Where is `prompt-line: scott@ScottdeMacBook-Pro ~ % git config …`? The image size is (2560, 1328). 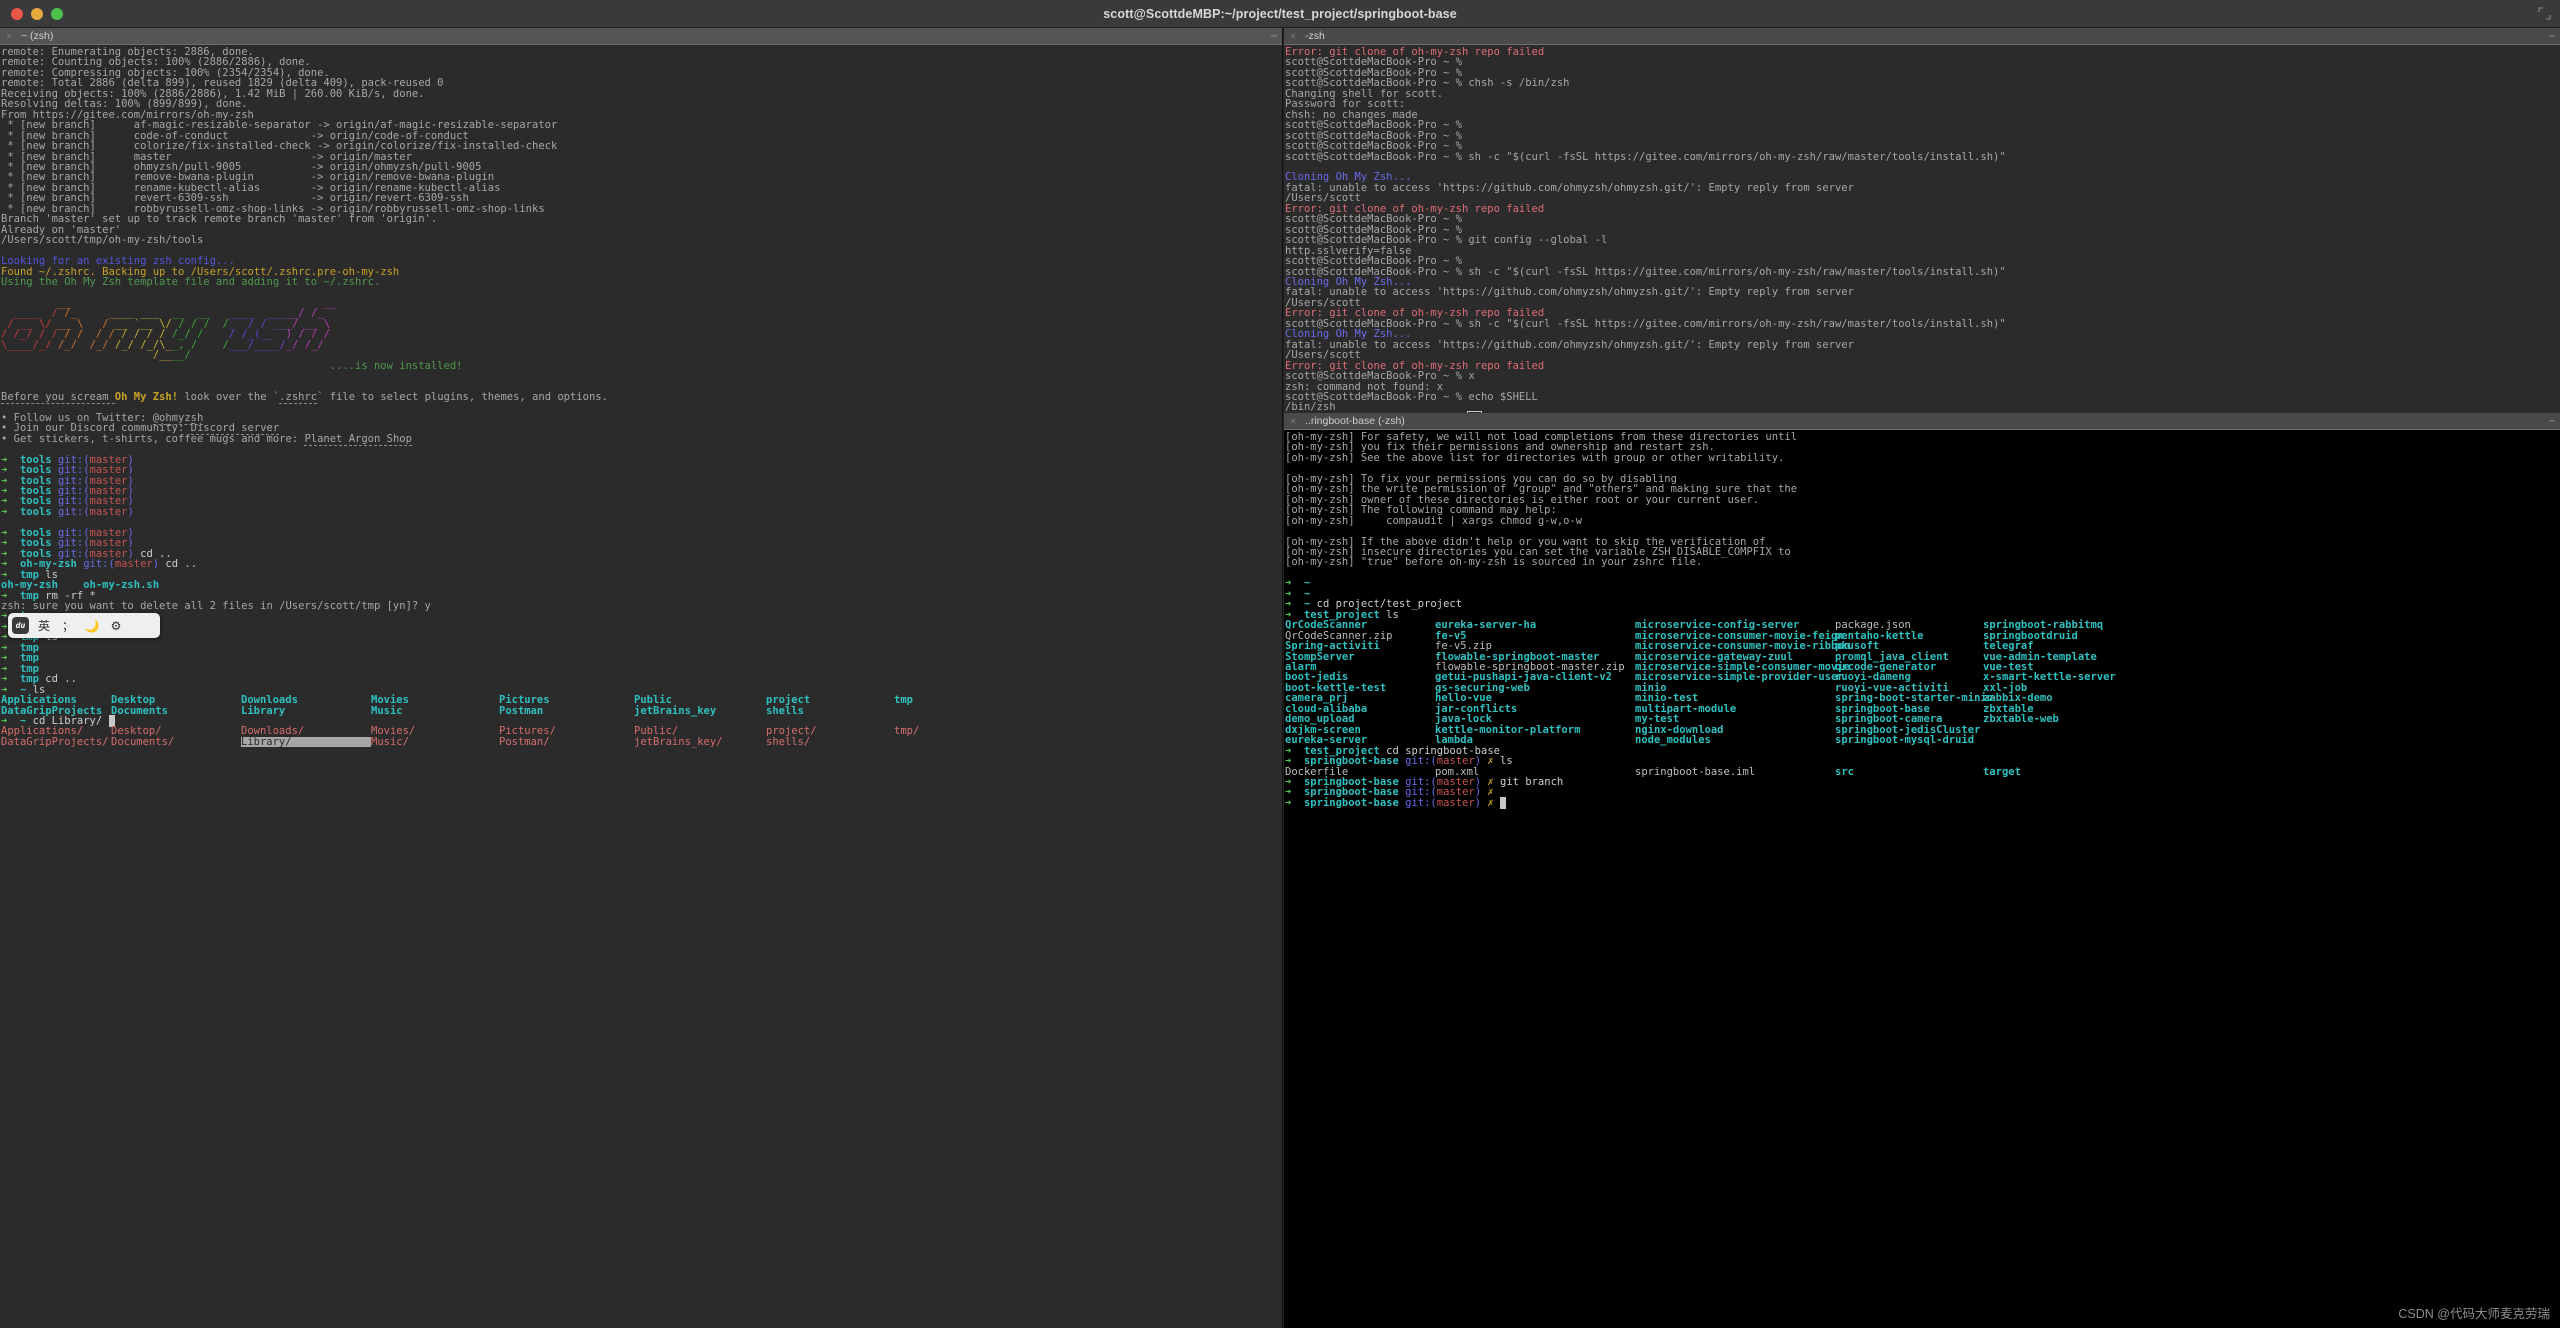 prompt-line: scott@ScottdeMacBook-Pro ~ % git config … is located at coordinates (1446, 240).